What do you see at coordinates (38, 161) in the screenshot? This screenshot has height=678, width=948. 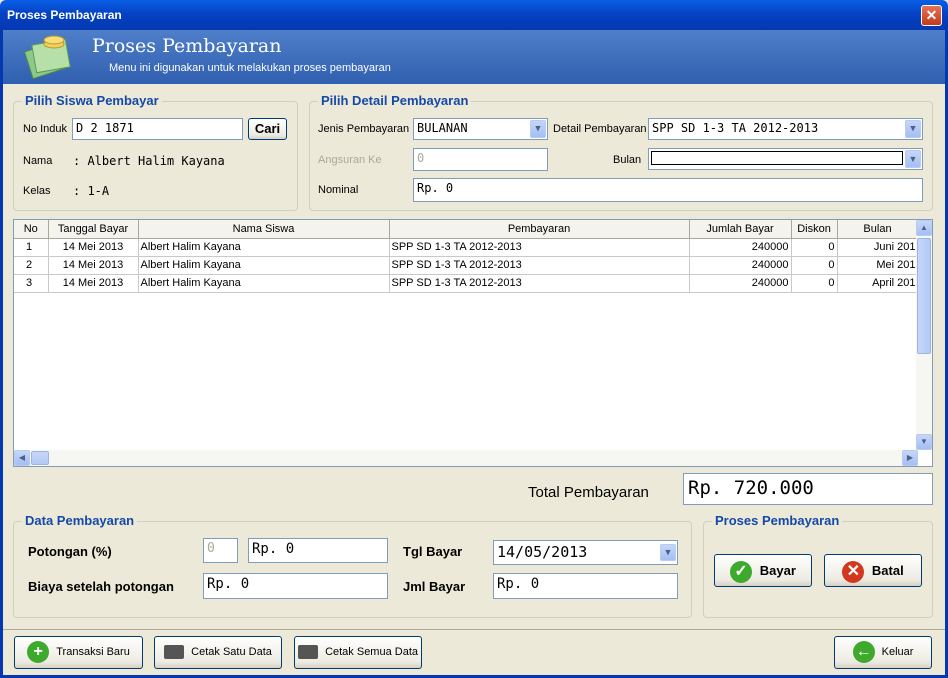 I see `nama-label: Nama` at bounding box center [38, 161].